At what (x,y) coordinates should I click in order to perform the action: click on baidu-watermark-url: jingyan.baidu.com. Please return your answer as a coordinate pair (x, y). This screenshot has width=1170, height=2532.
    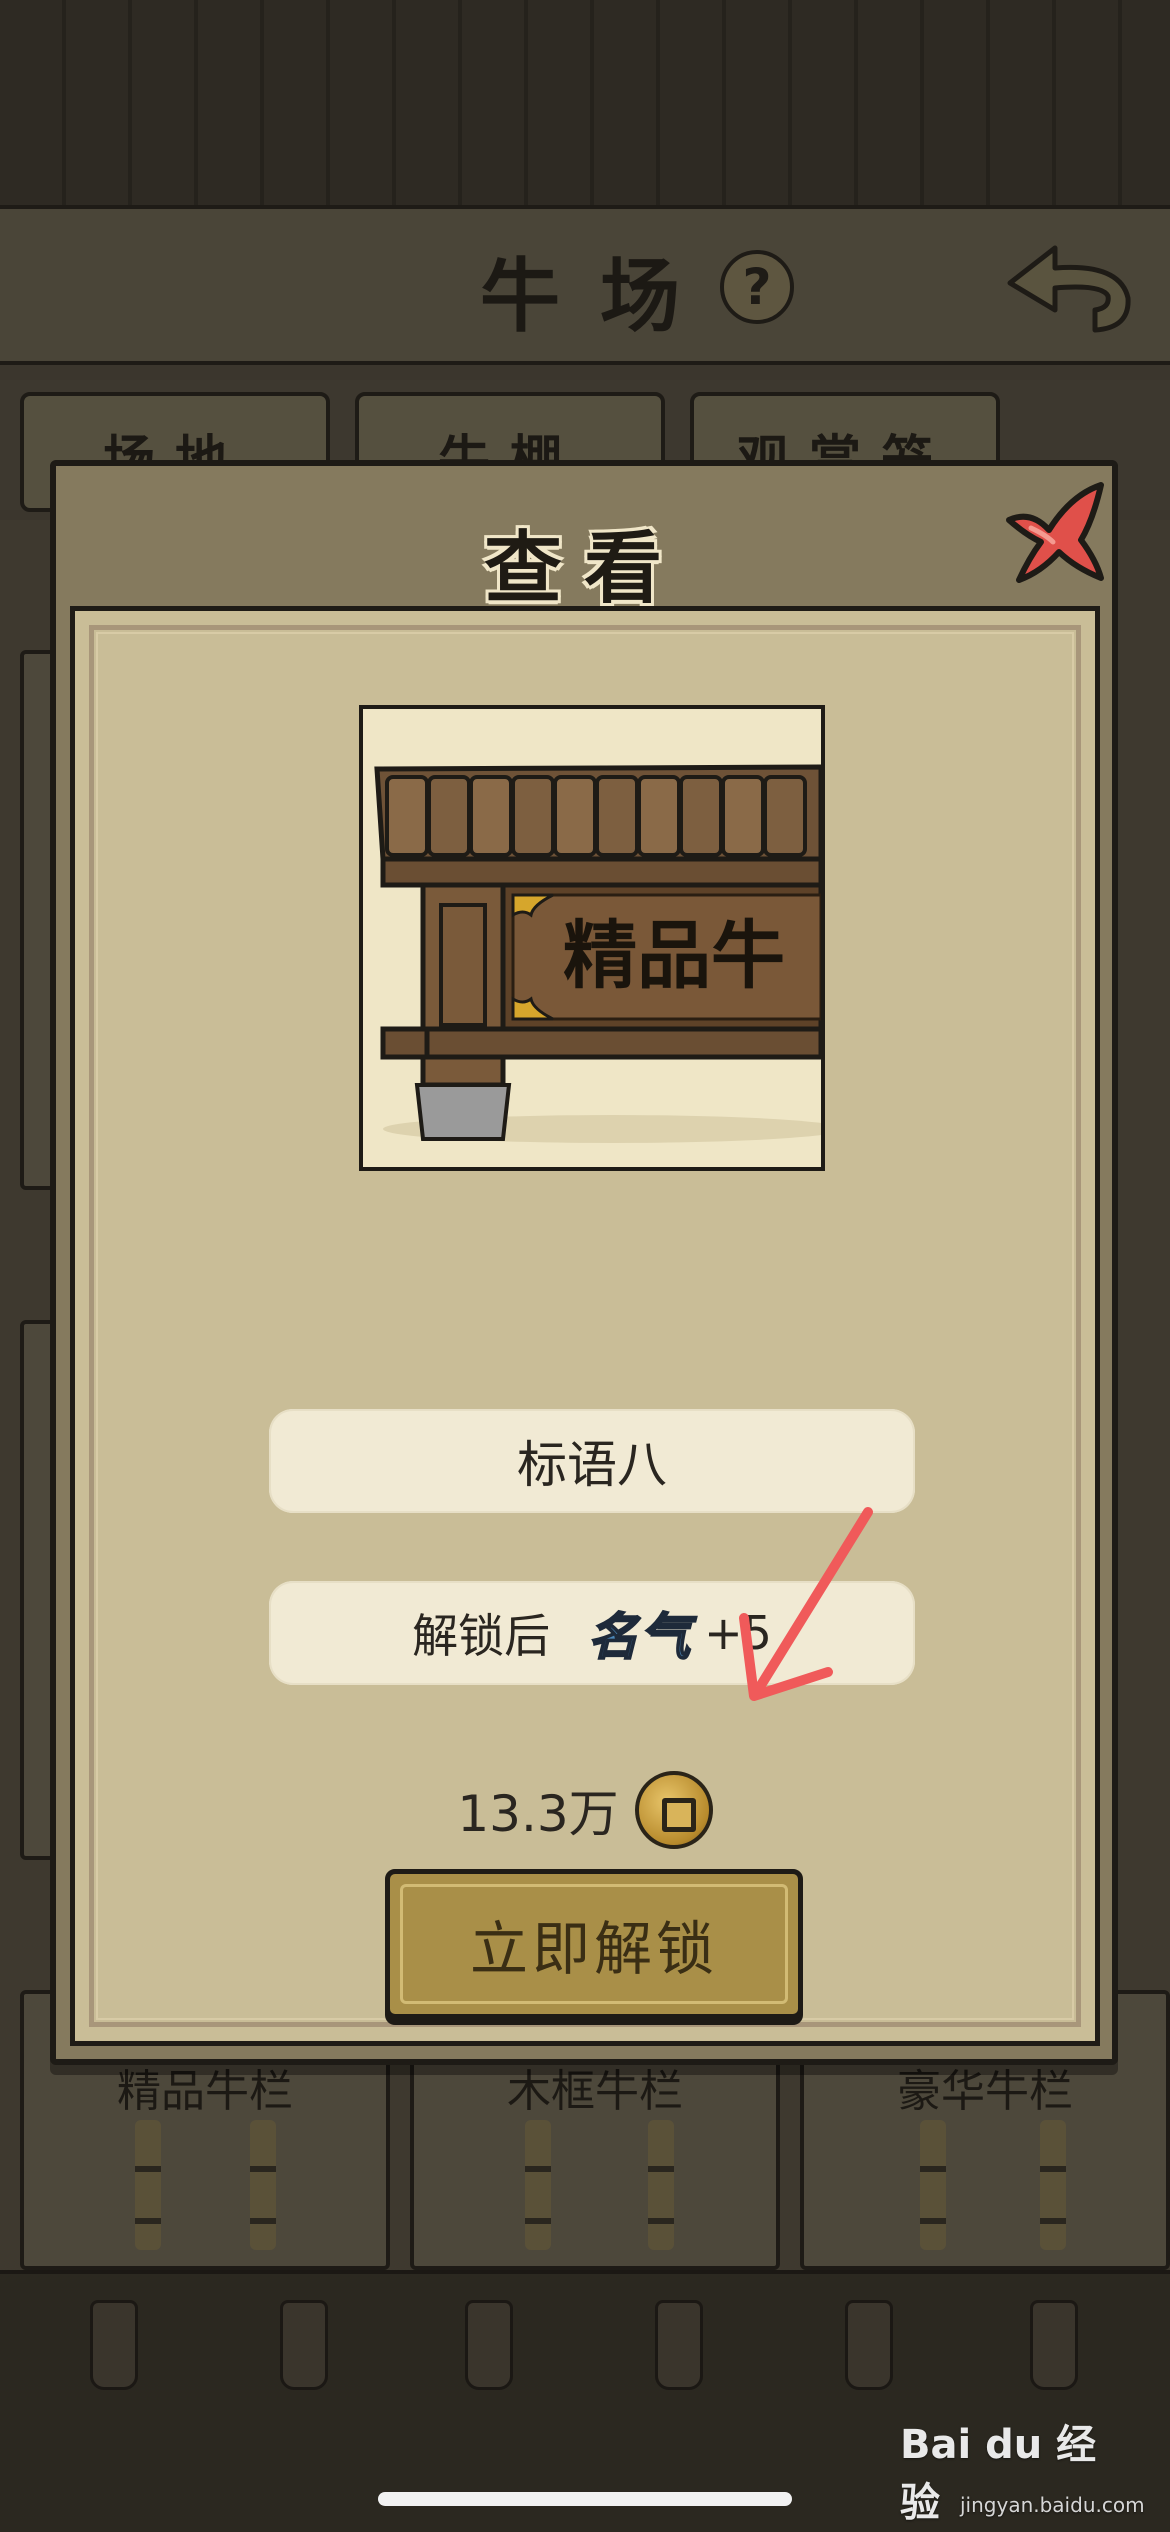
    Looking at the image, I should click on (1052, 2505).